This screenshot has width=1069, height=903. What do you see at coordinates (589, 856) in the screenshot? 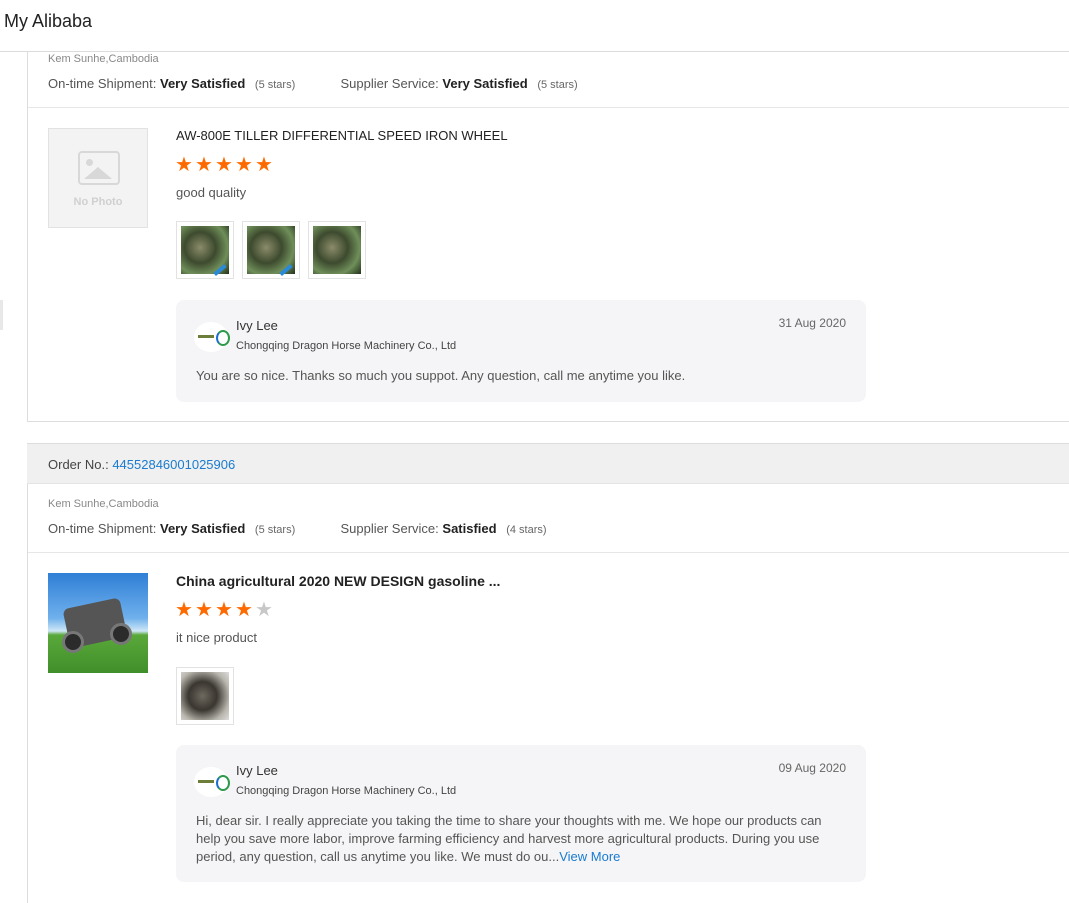
I see `view-more-link: View More` at bounding box center [589, 856].